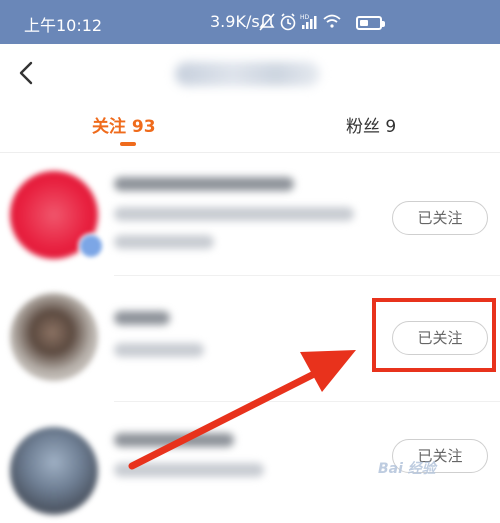 Image resolution: width=500 pixels, height=523 pixels. Describe the element at coordinates (164, 242) in the screenshot. I see `meta-blurred` at that location.